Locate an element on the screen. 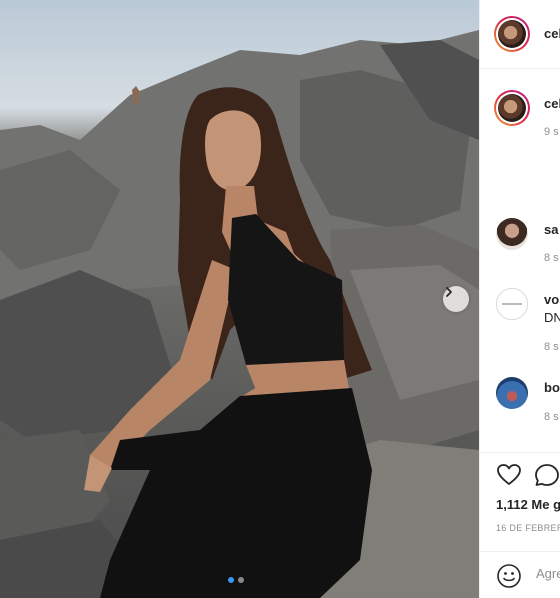 Image resolution: width=560 pixels, height=598 pixels. carousel-dot-active is located at coordinates (231, 580).